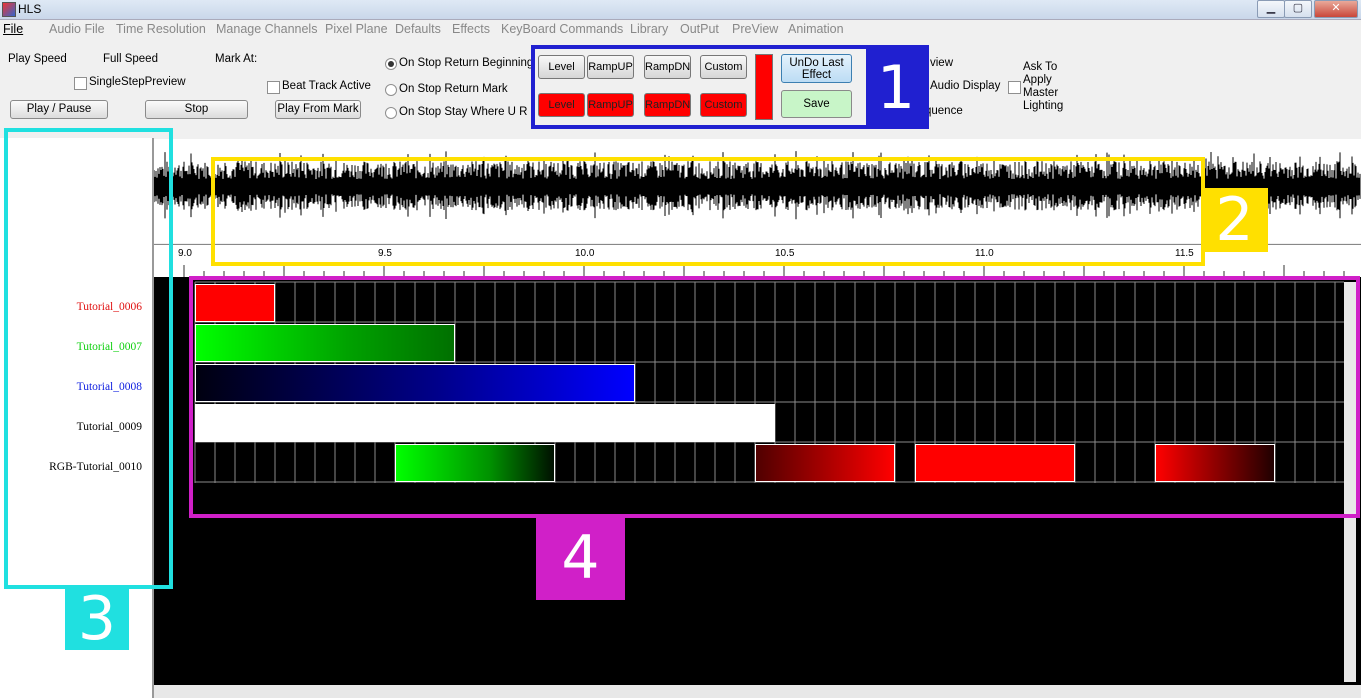 This screenshot has width=1361, height=698. I want to click on play-speed-label: Play Speed, so click(37, 59).